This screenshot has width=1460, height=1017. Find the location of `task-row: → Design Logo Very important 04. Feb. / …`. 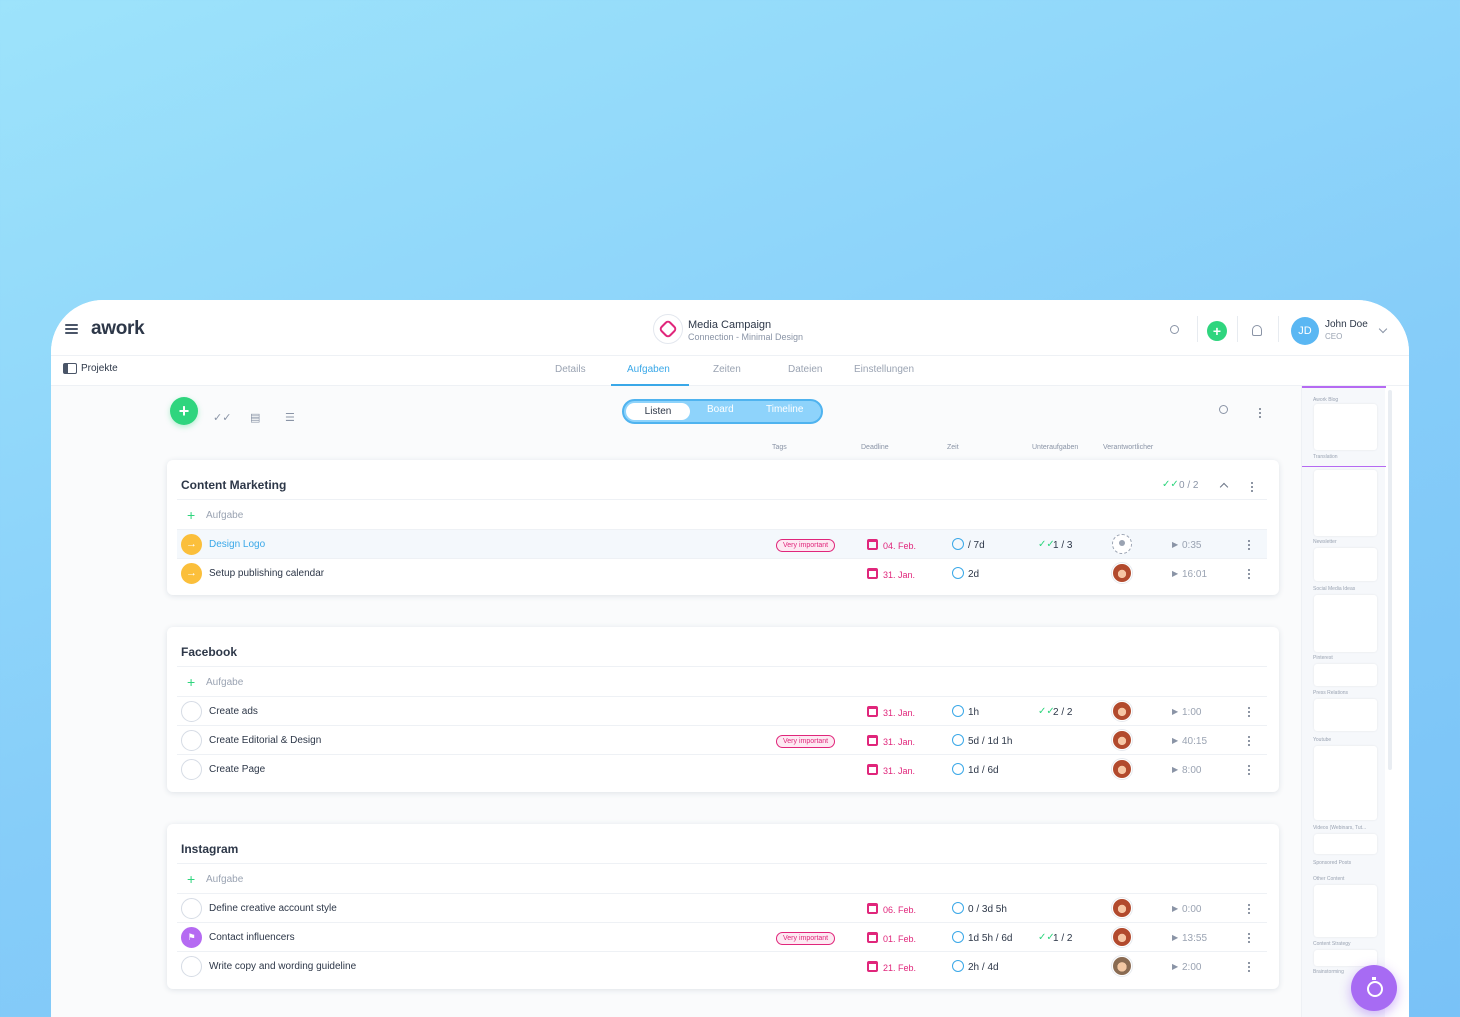

task-row: → Design Logo Very important 04. Feb. / … is located at coordinates (722, 543).